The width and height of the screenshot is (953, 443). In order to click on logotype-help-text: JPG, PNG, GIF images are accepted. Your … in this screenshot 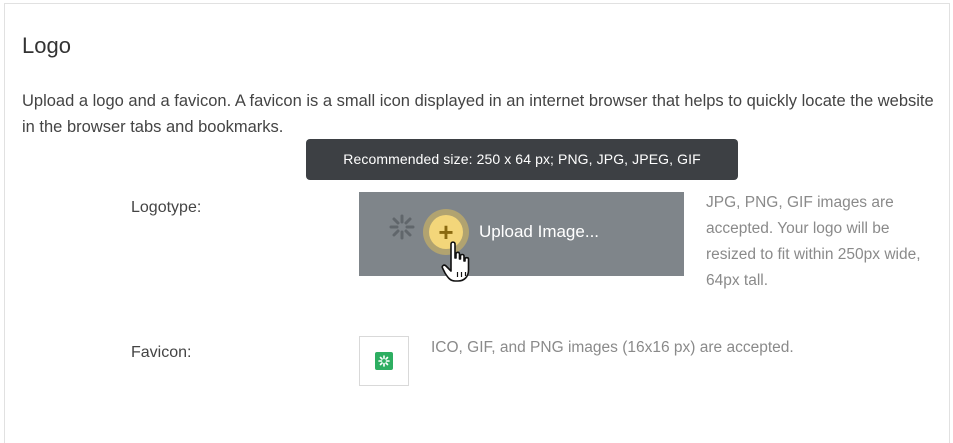, I will do `click(813, 241)`.